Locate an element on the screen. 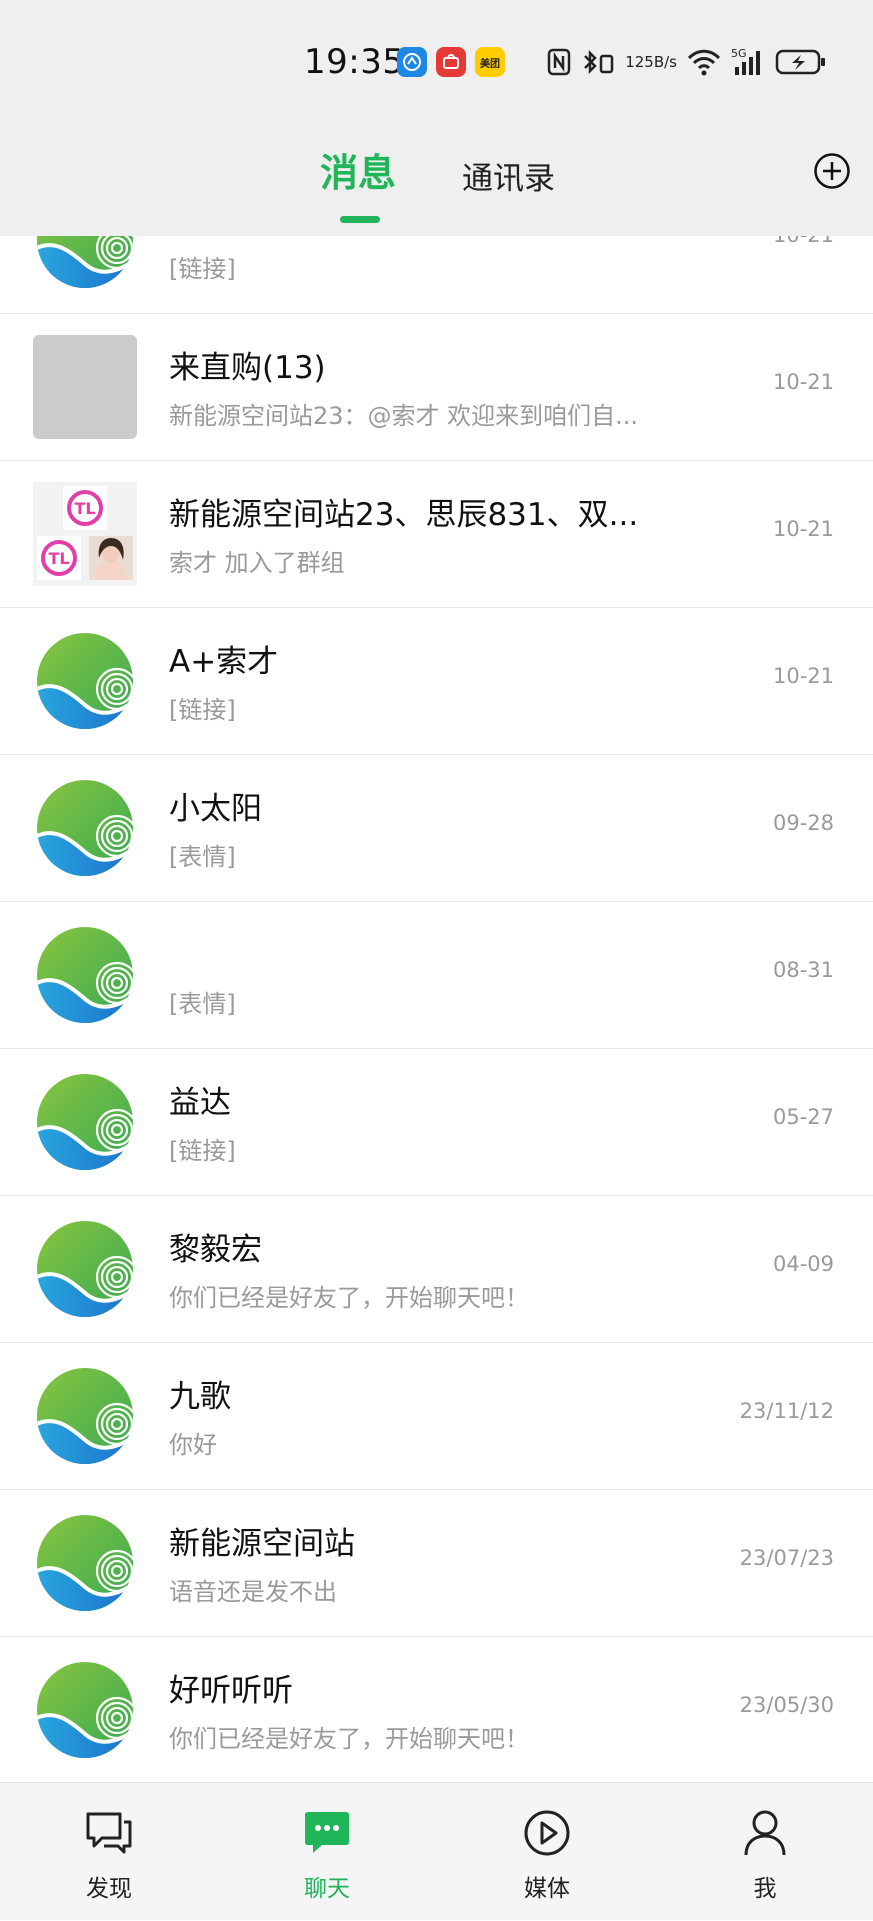  chat-list-item: [链接] 10-21 is located at coordinates (436, 275).